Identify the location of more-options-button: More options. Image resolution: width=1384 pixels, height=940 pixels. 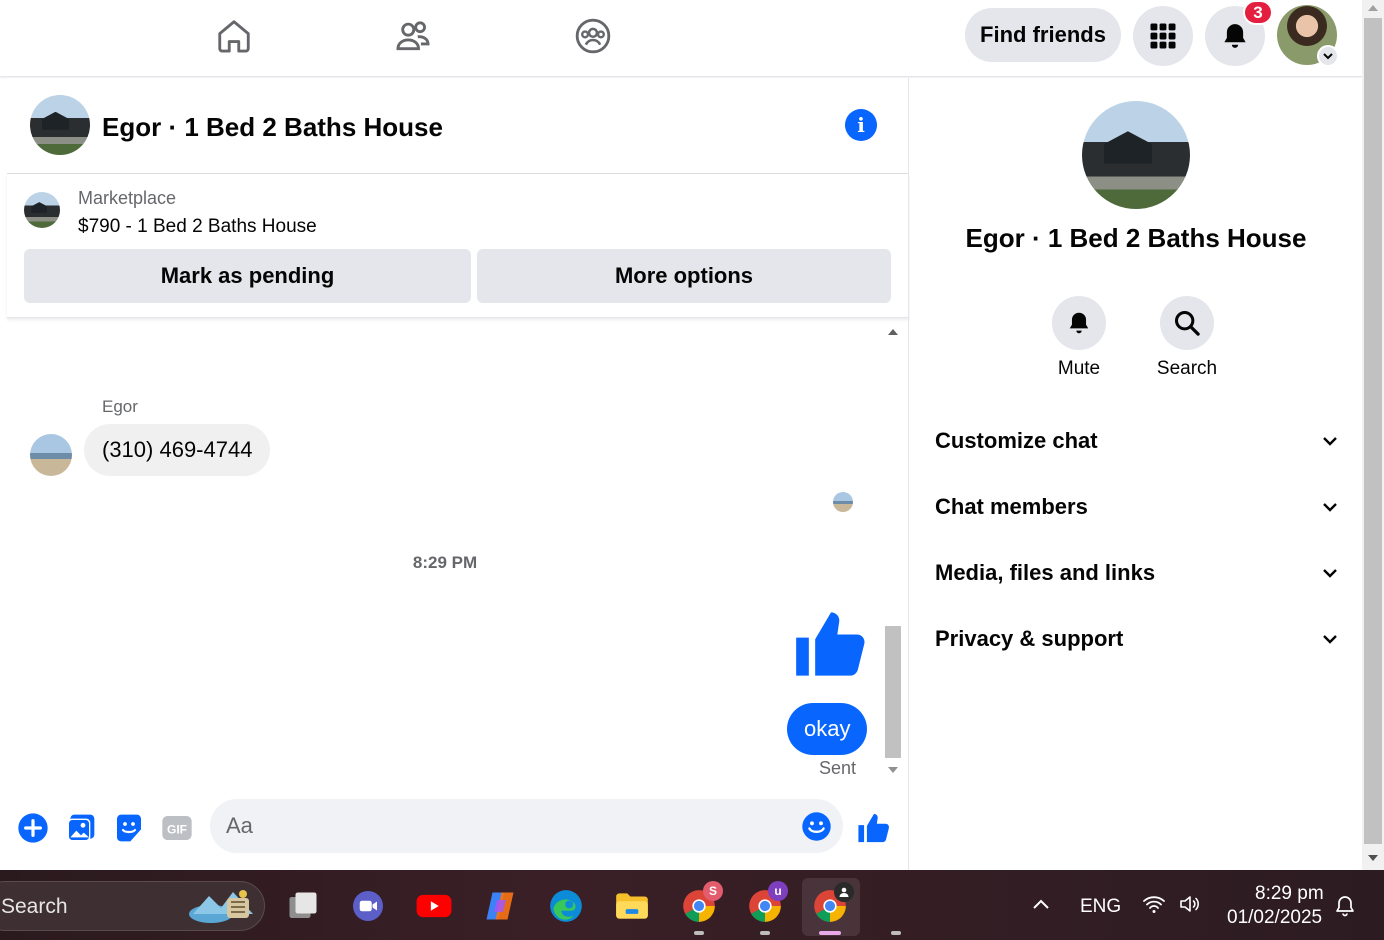
(684, 276).